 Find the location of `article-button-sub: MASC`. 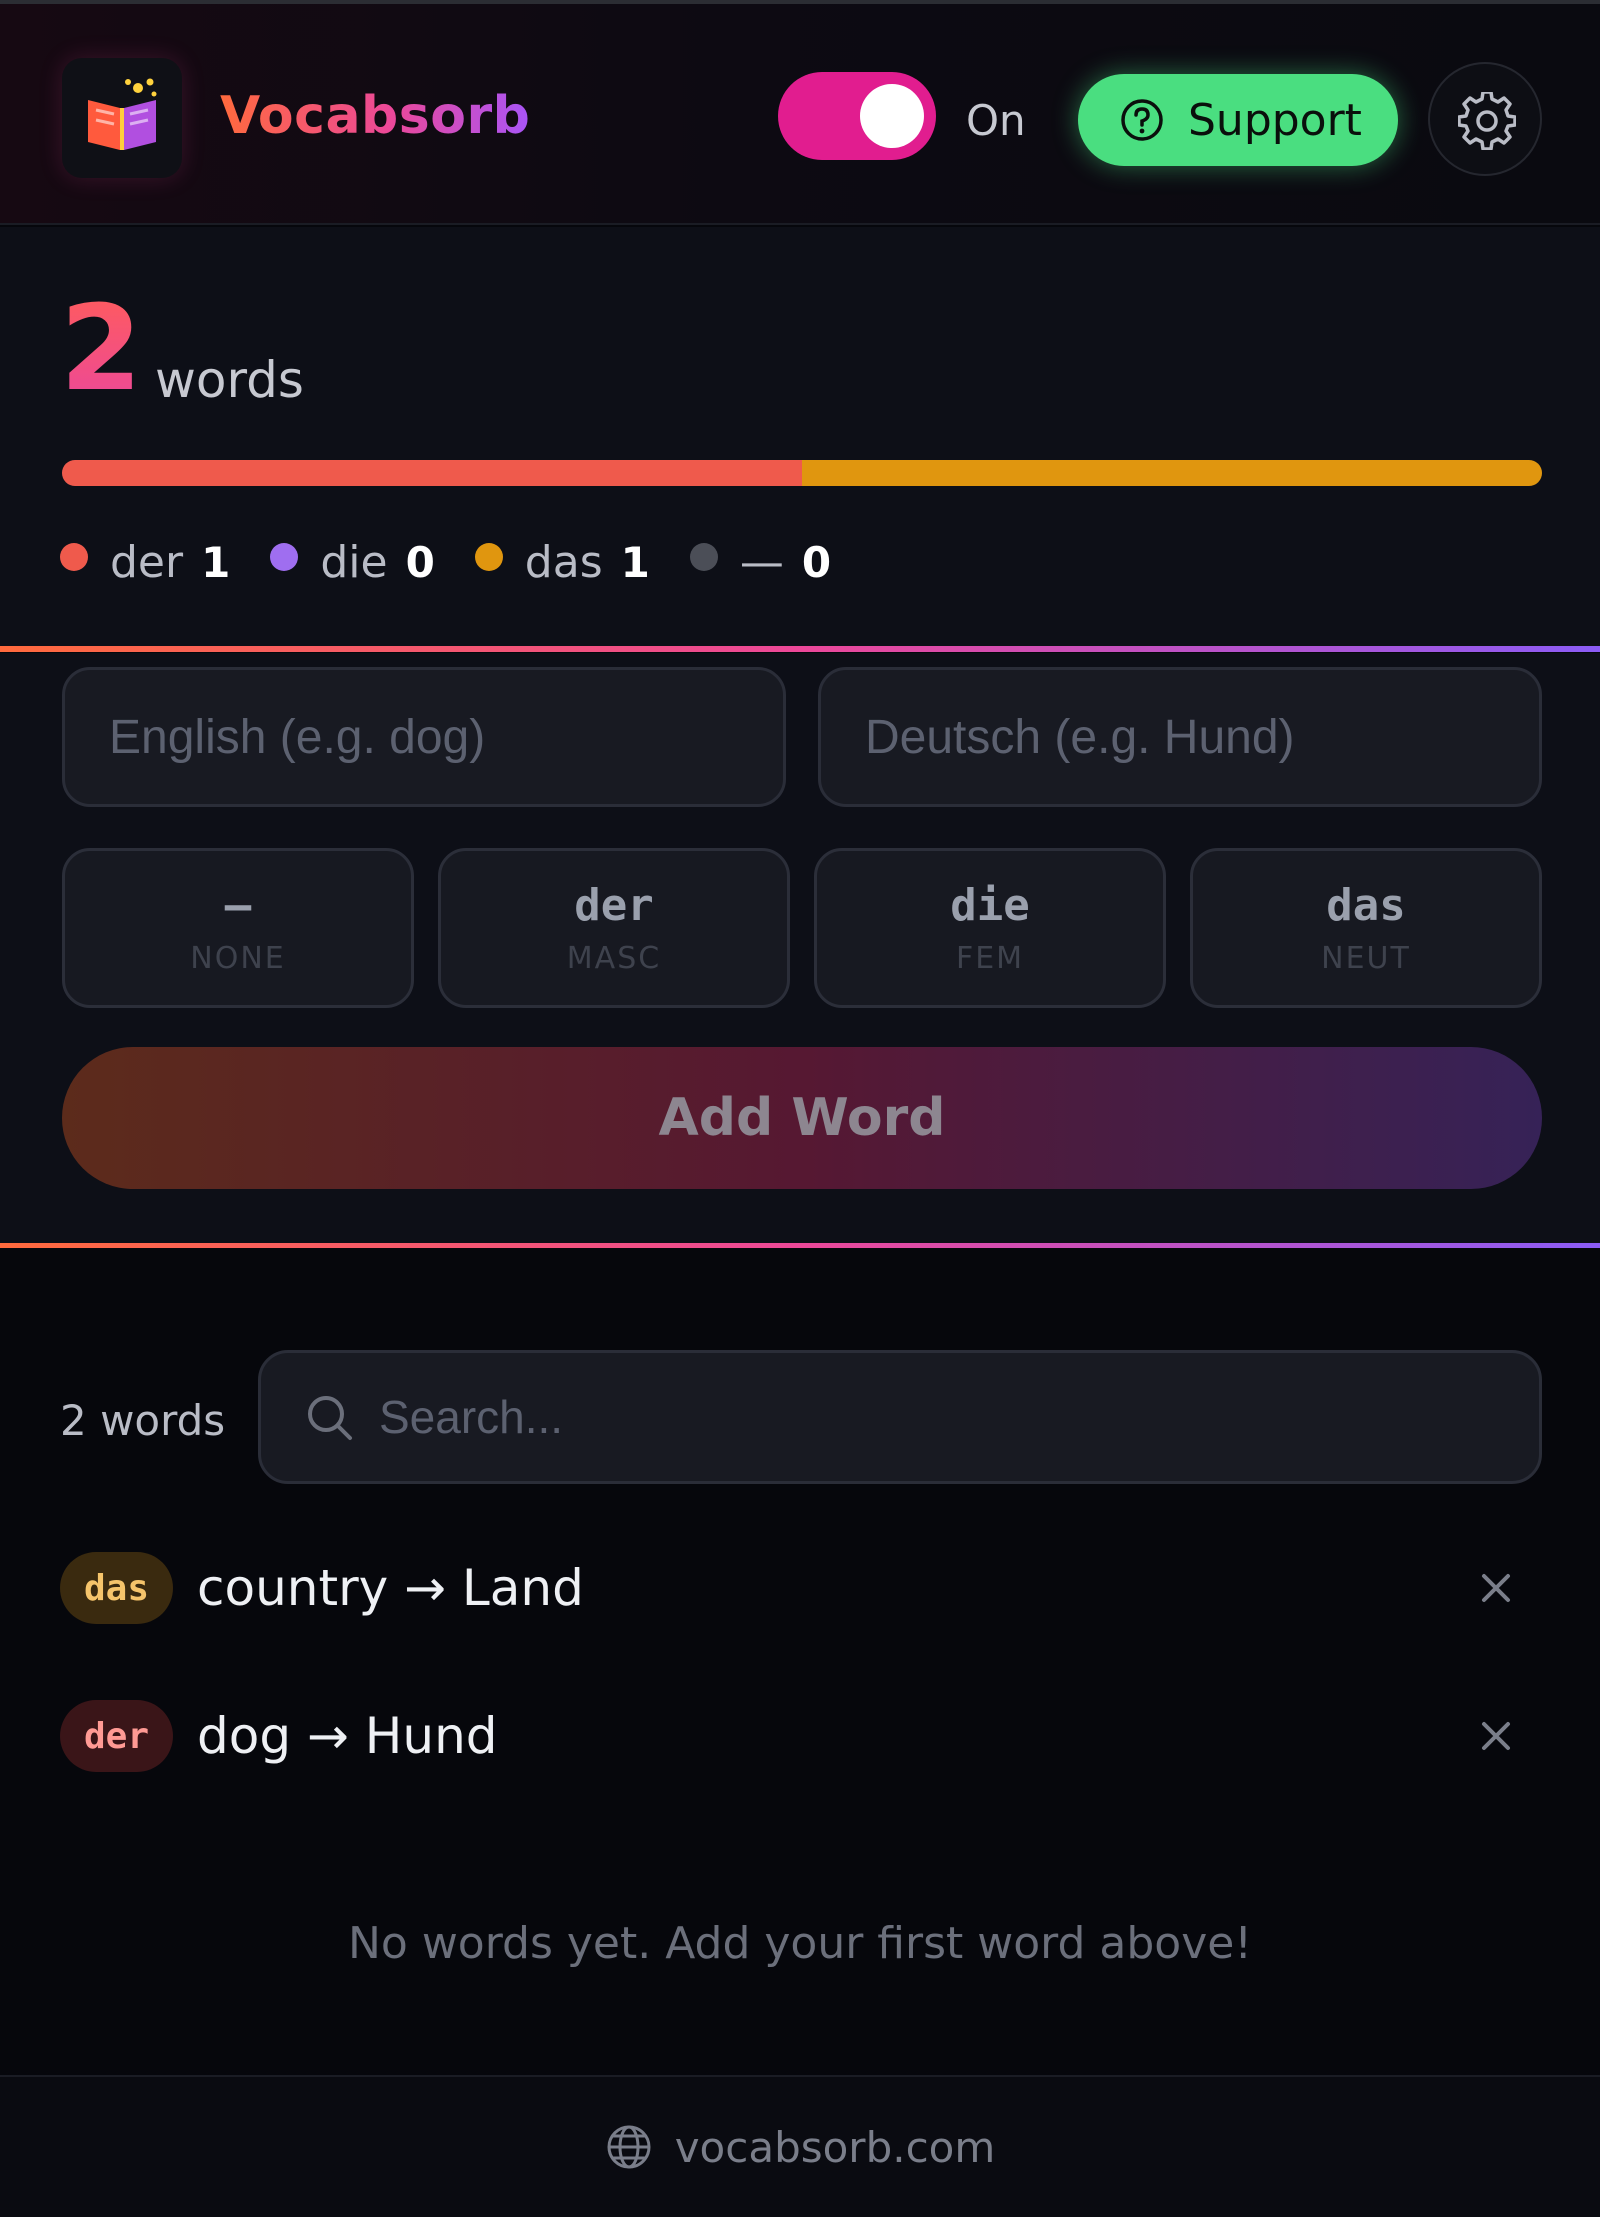

article-button-sub: MASC is located at coordinates (614, 958).